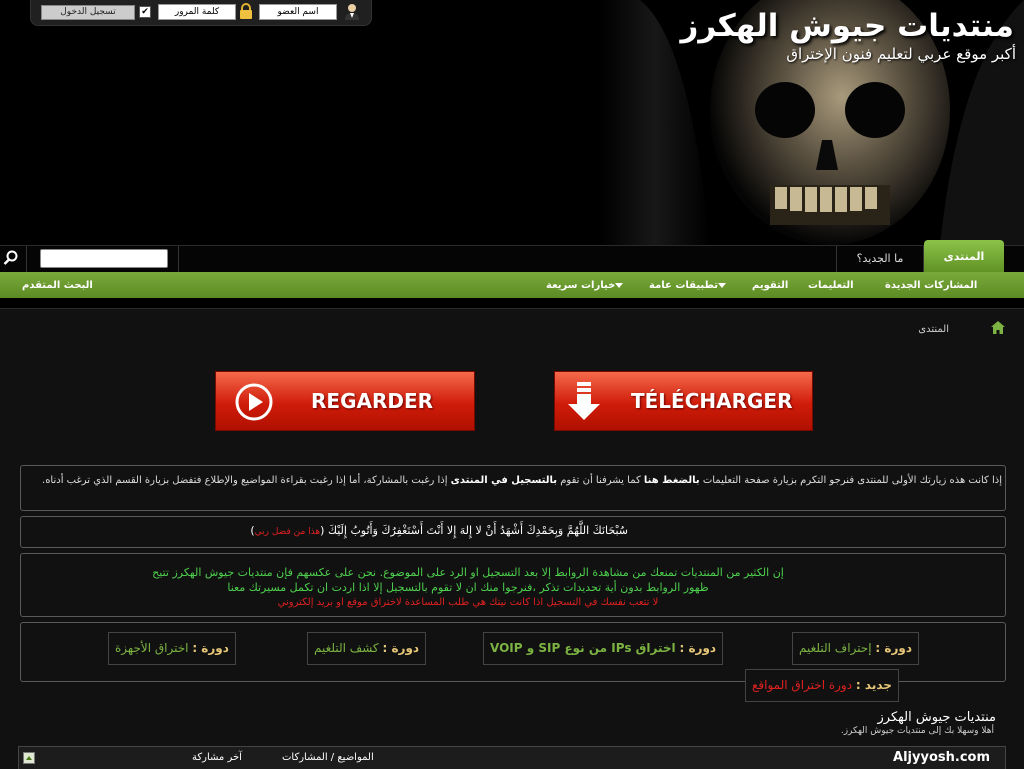 The image size is (1024, 769). Describe the element at coordinates (917, 731) in the screenshot. I see `forum-section-subtitle: أهلا وسهلا بك إلى منتديات جيوش الهكرز.` at that location.